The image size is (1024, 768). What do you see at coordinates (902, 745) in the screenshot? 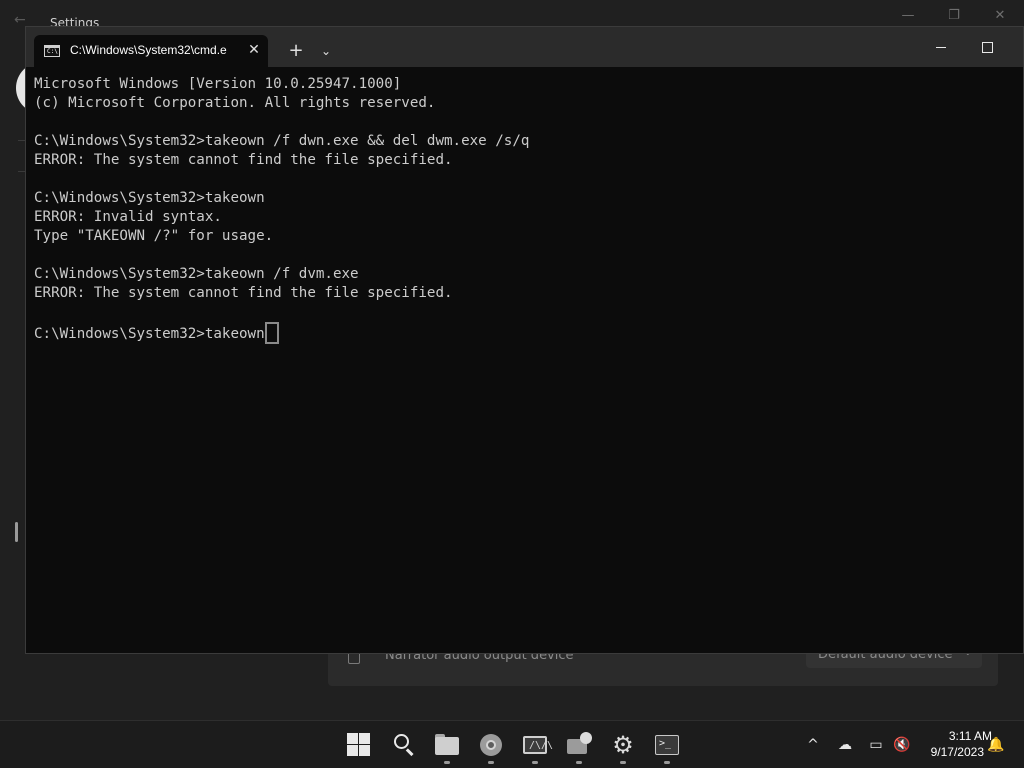
I see `volume-muted-icon: 🔇` at bounding box center [902, 745].